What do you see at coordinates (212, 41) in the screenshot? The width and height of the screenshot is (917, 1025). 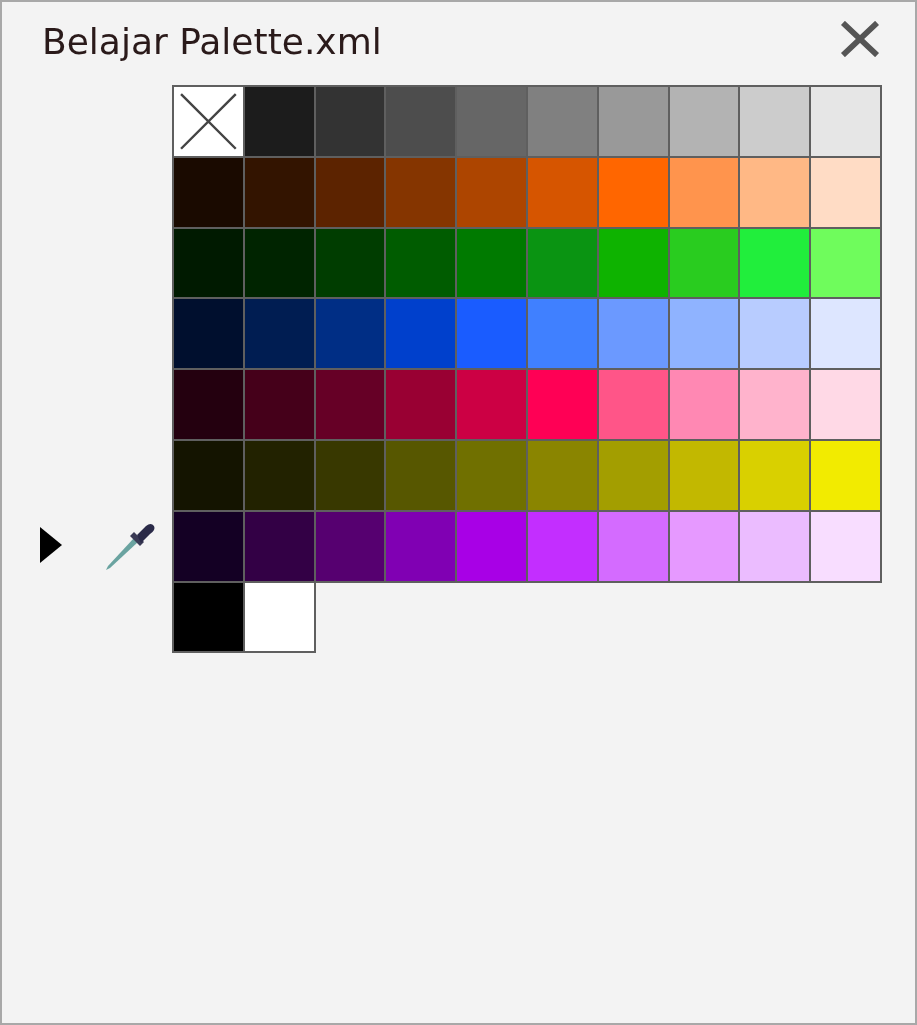 I see `panel-title: Belajar Palette.xml` at bounding box center [212, 41].